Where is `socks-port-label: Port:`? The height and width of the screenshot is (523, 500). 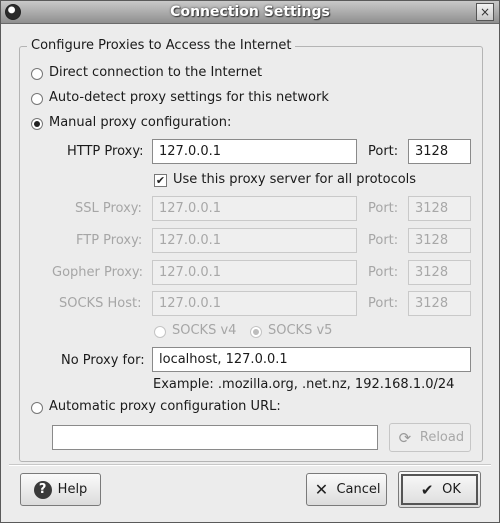 socks-port-label: Port: is located at coordinates (383, 303).